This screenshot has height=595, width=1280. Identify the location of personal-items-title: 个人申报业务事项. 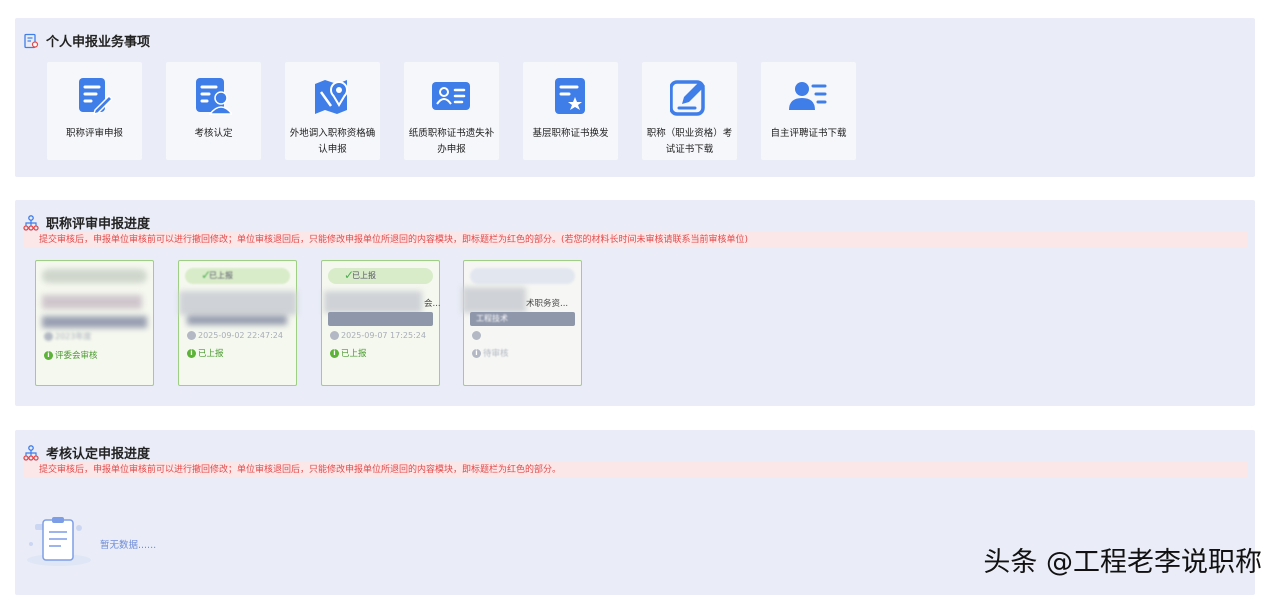
(98, 42).